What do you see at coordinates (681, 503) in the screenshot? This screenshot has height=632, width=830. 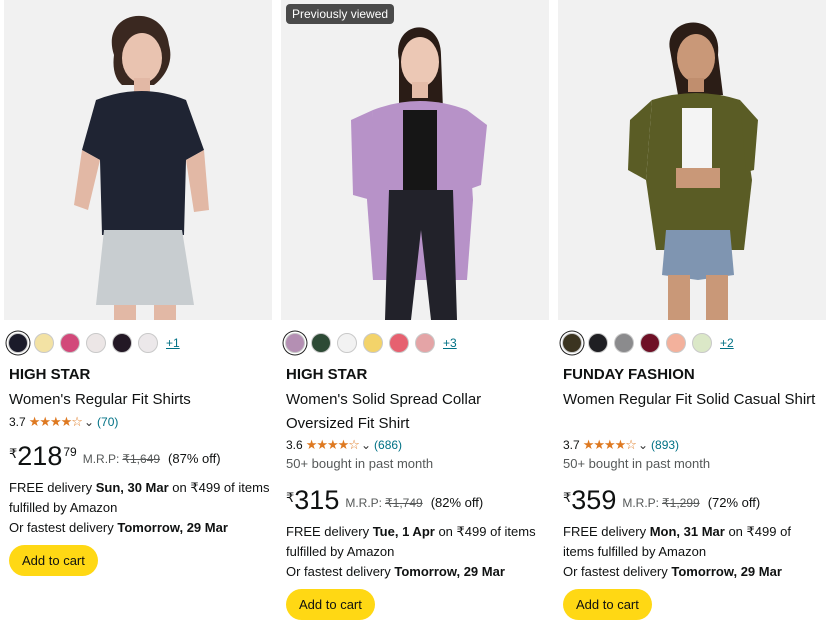 I see `mrp-value: ₹1,299` at bounding box center [681, 503].